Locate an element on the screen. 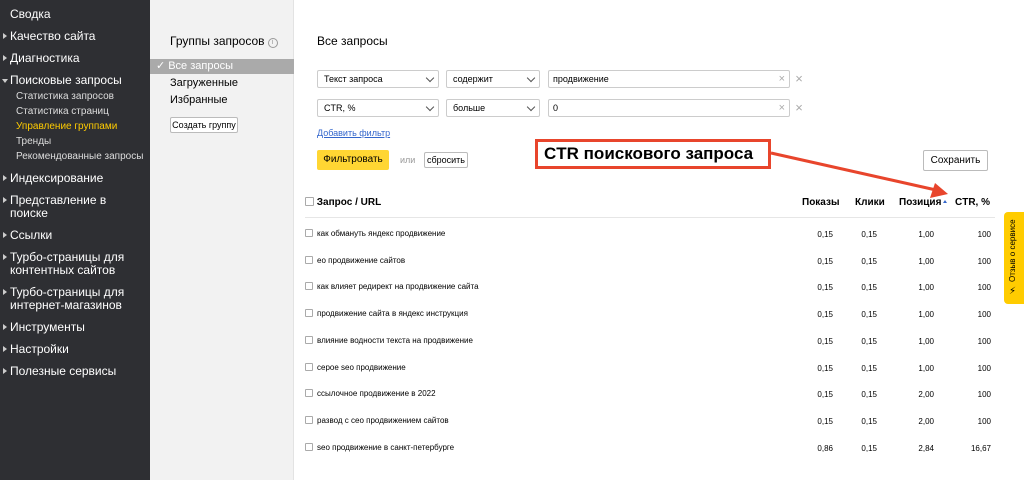  reset-button: сбросить is located at coordinates (446, 160).